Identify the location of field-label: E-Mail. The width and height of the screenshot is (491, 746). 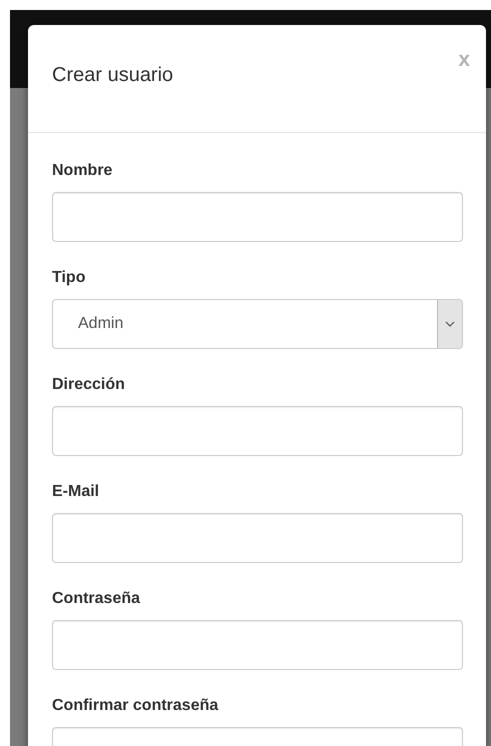
(76, 492).